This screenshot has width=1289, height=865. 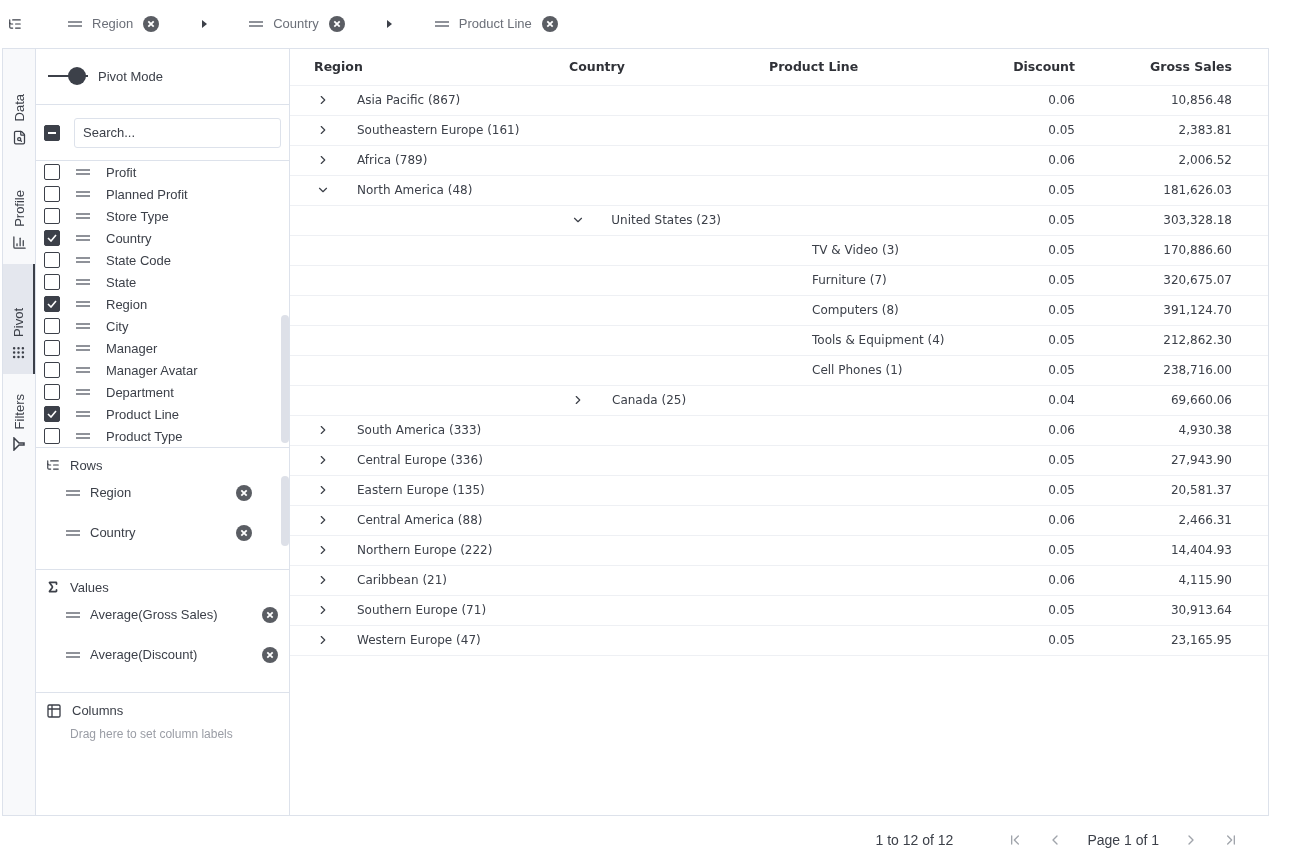 What do you see at coordinates (52, 132) in the screenshot?
I see `select-all-checkbox` at bounding box center [52, 132].